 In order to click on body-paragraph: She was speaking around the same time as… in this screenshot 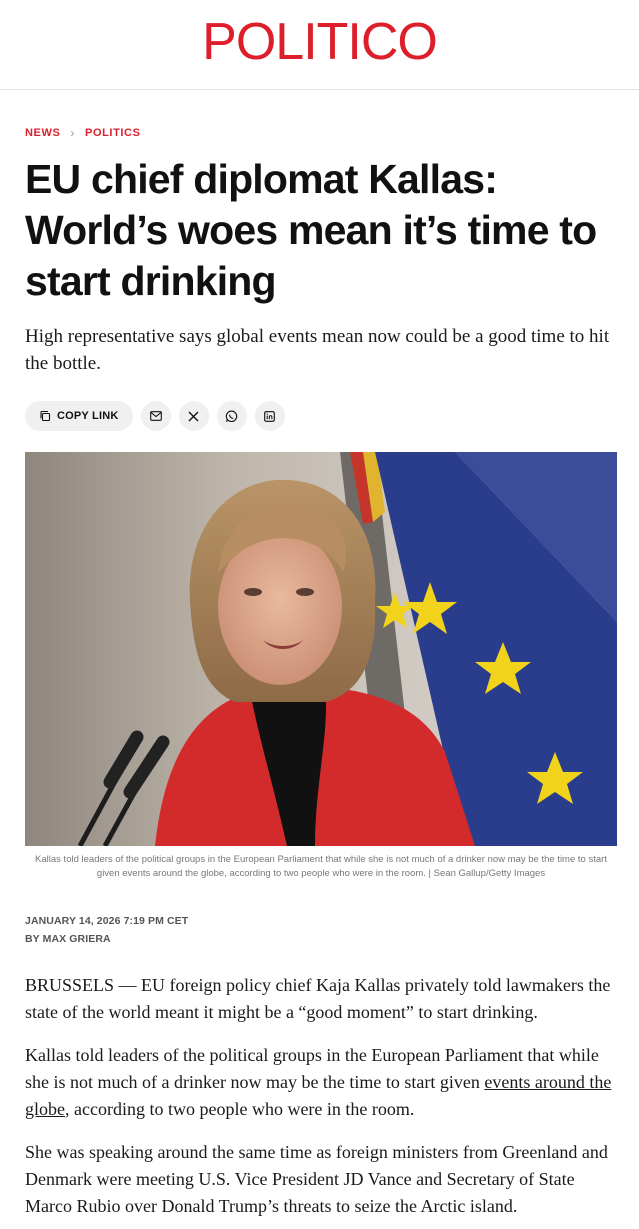, I will do `click(316, 1179)`.